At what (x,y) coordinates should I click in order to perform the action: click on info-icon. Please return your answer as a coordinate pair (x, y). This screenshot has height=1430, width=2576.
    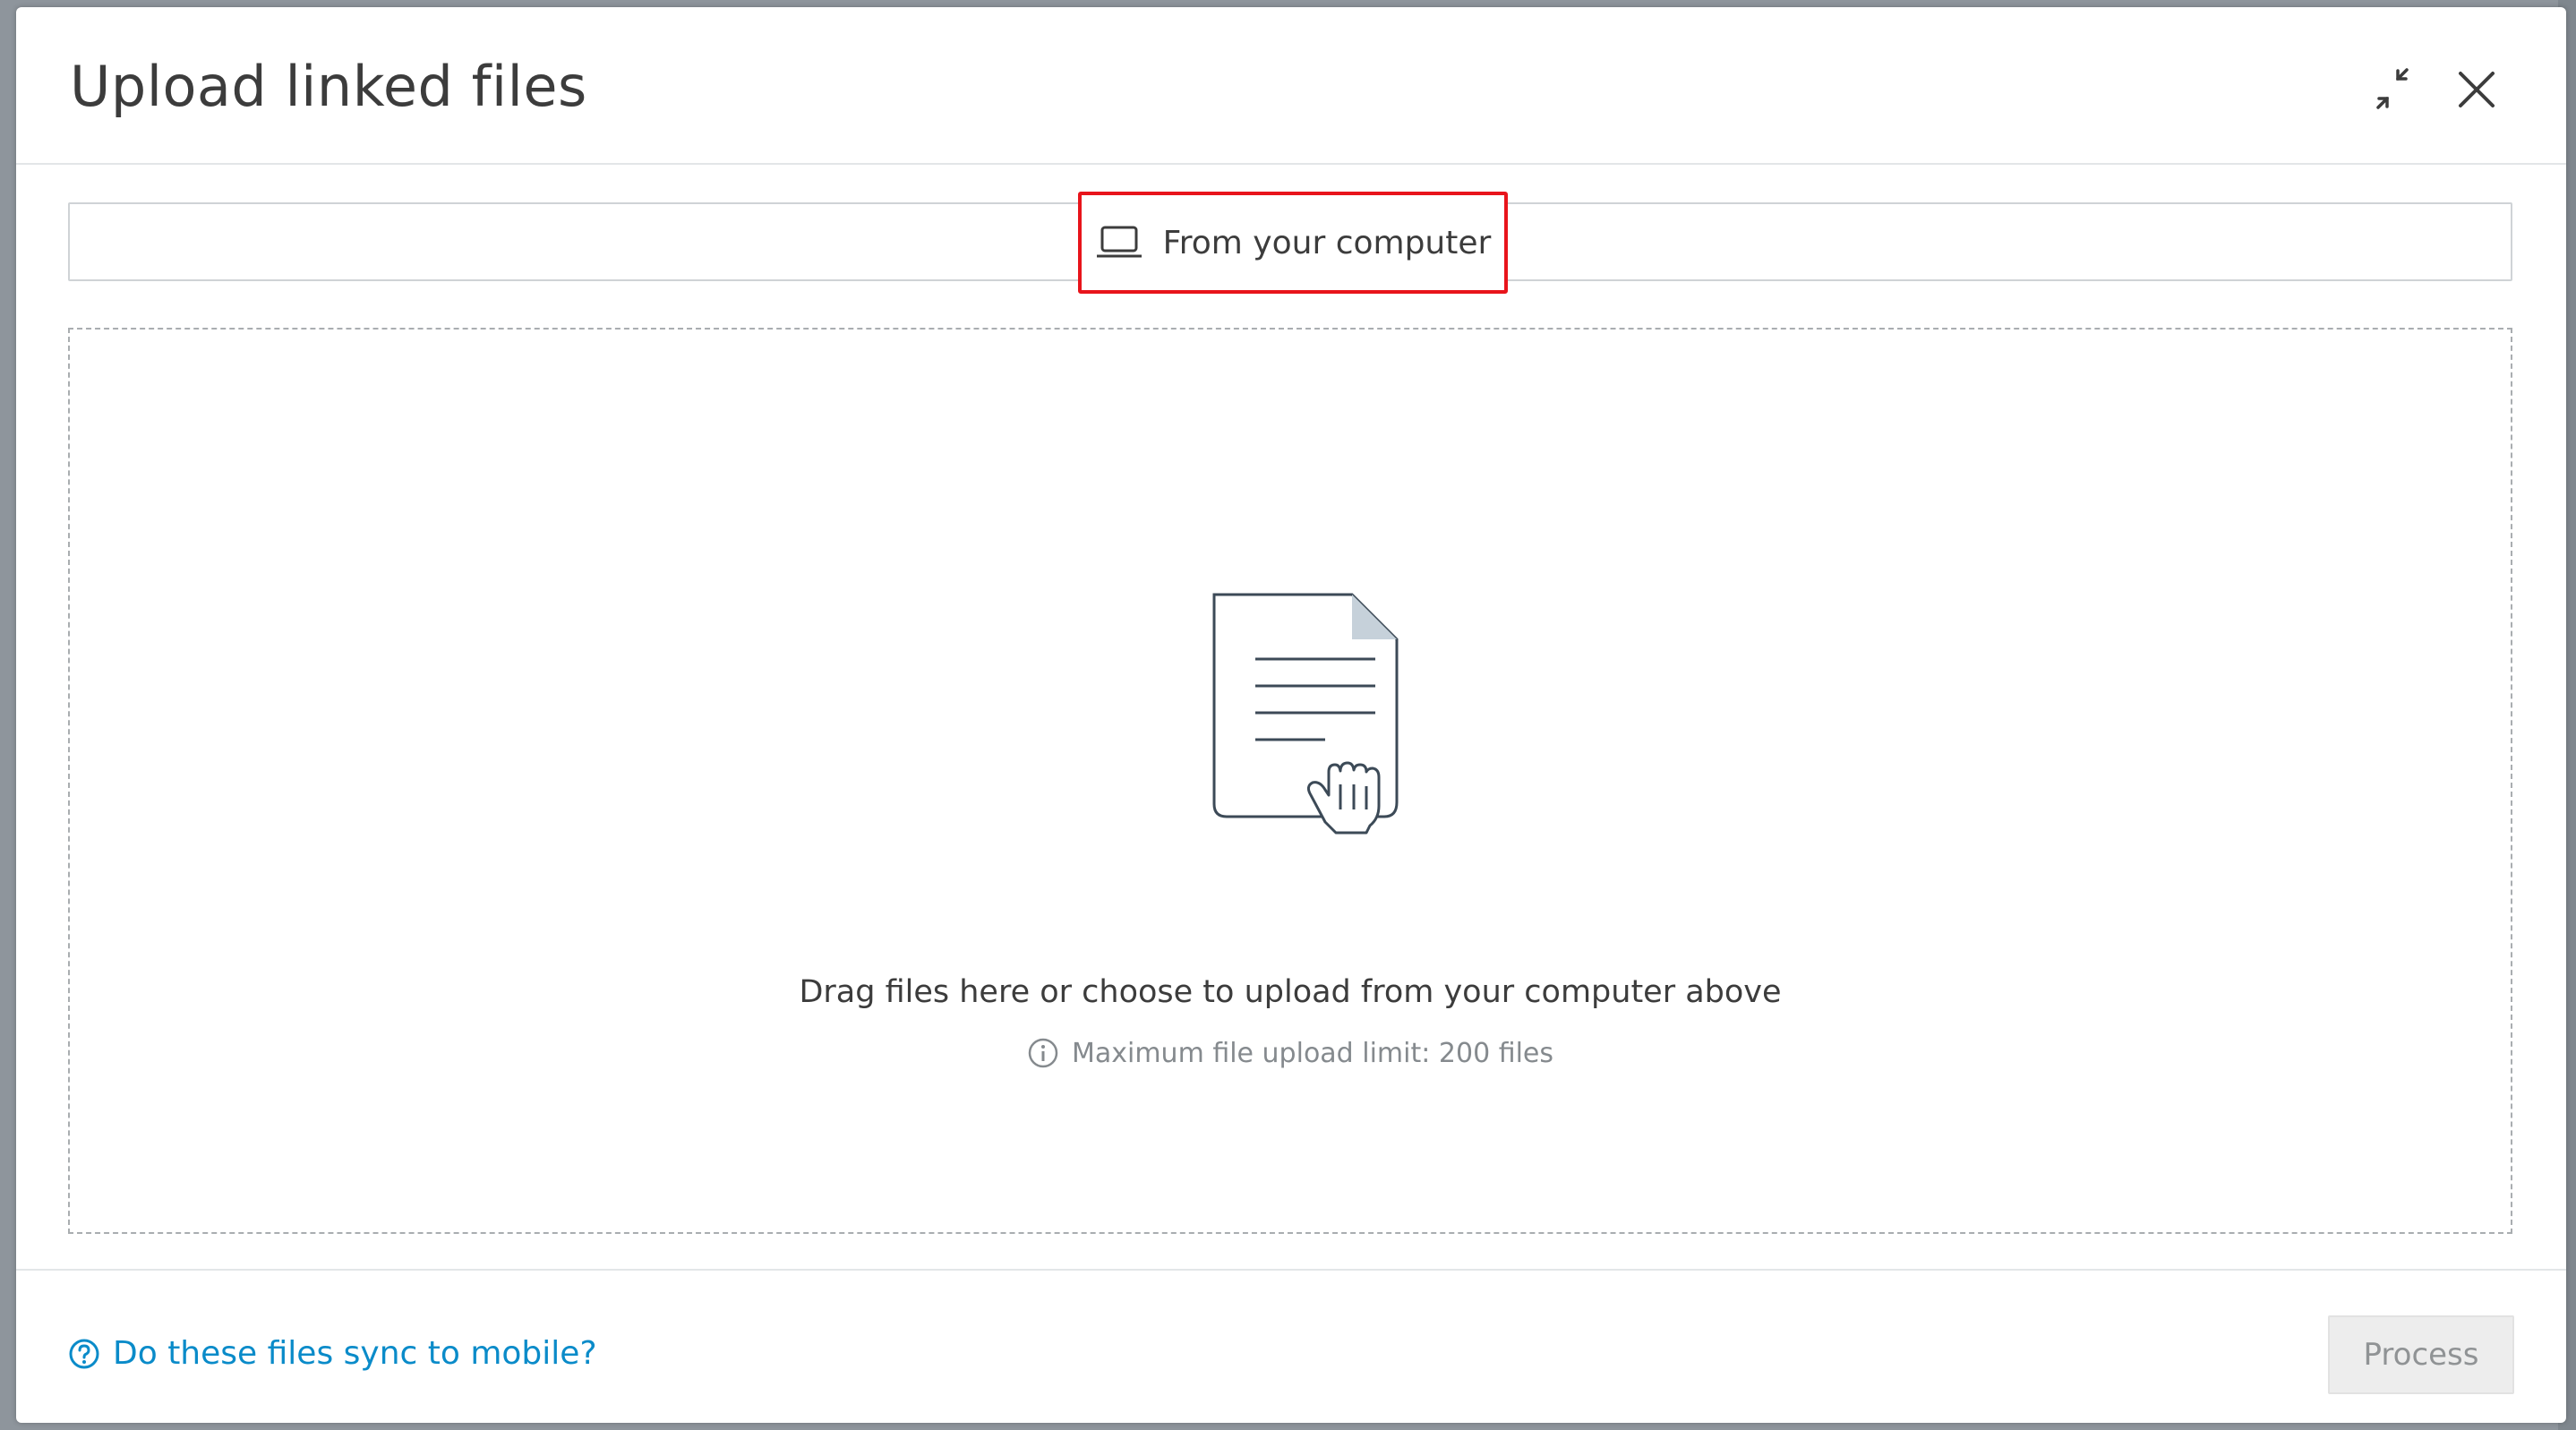
    Looking at the image, I should click on (1043, 1053).